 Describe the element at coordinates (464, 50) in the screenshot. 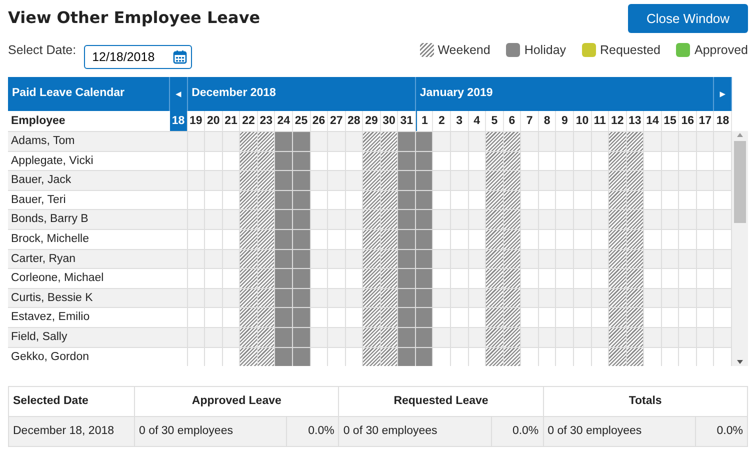

I see `legend-label: Weekend` at that location.